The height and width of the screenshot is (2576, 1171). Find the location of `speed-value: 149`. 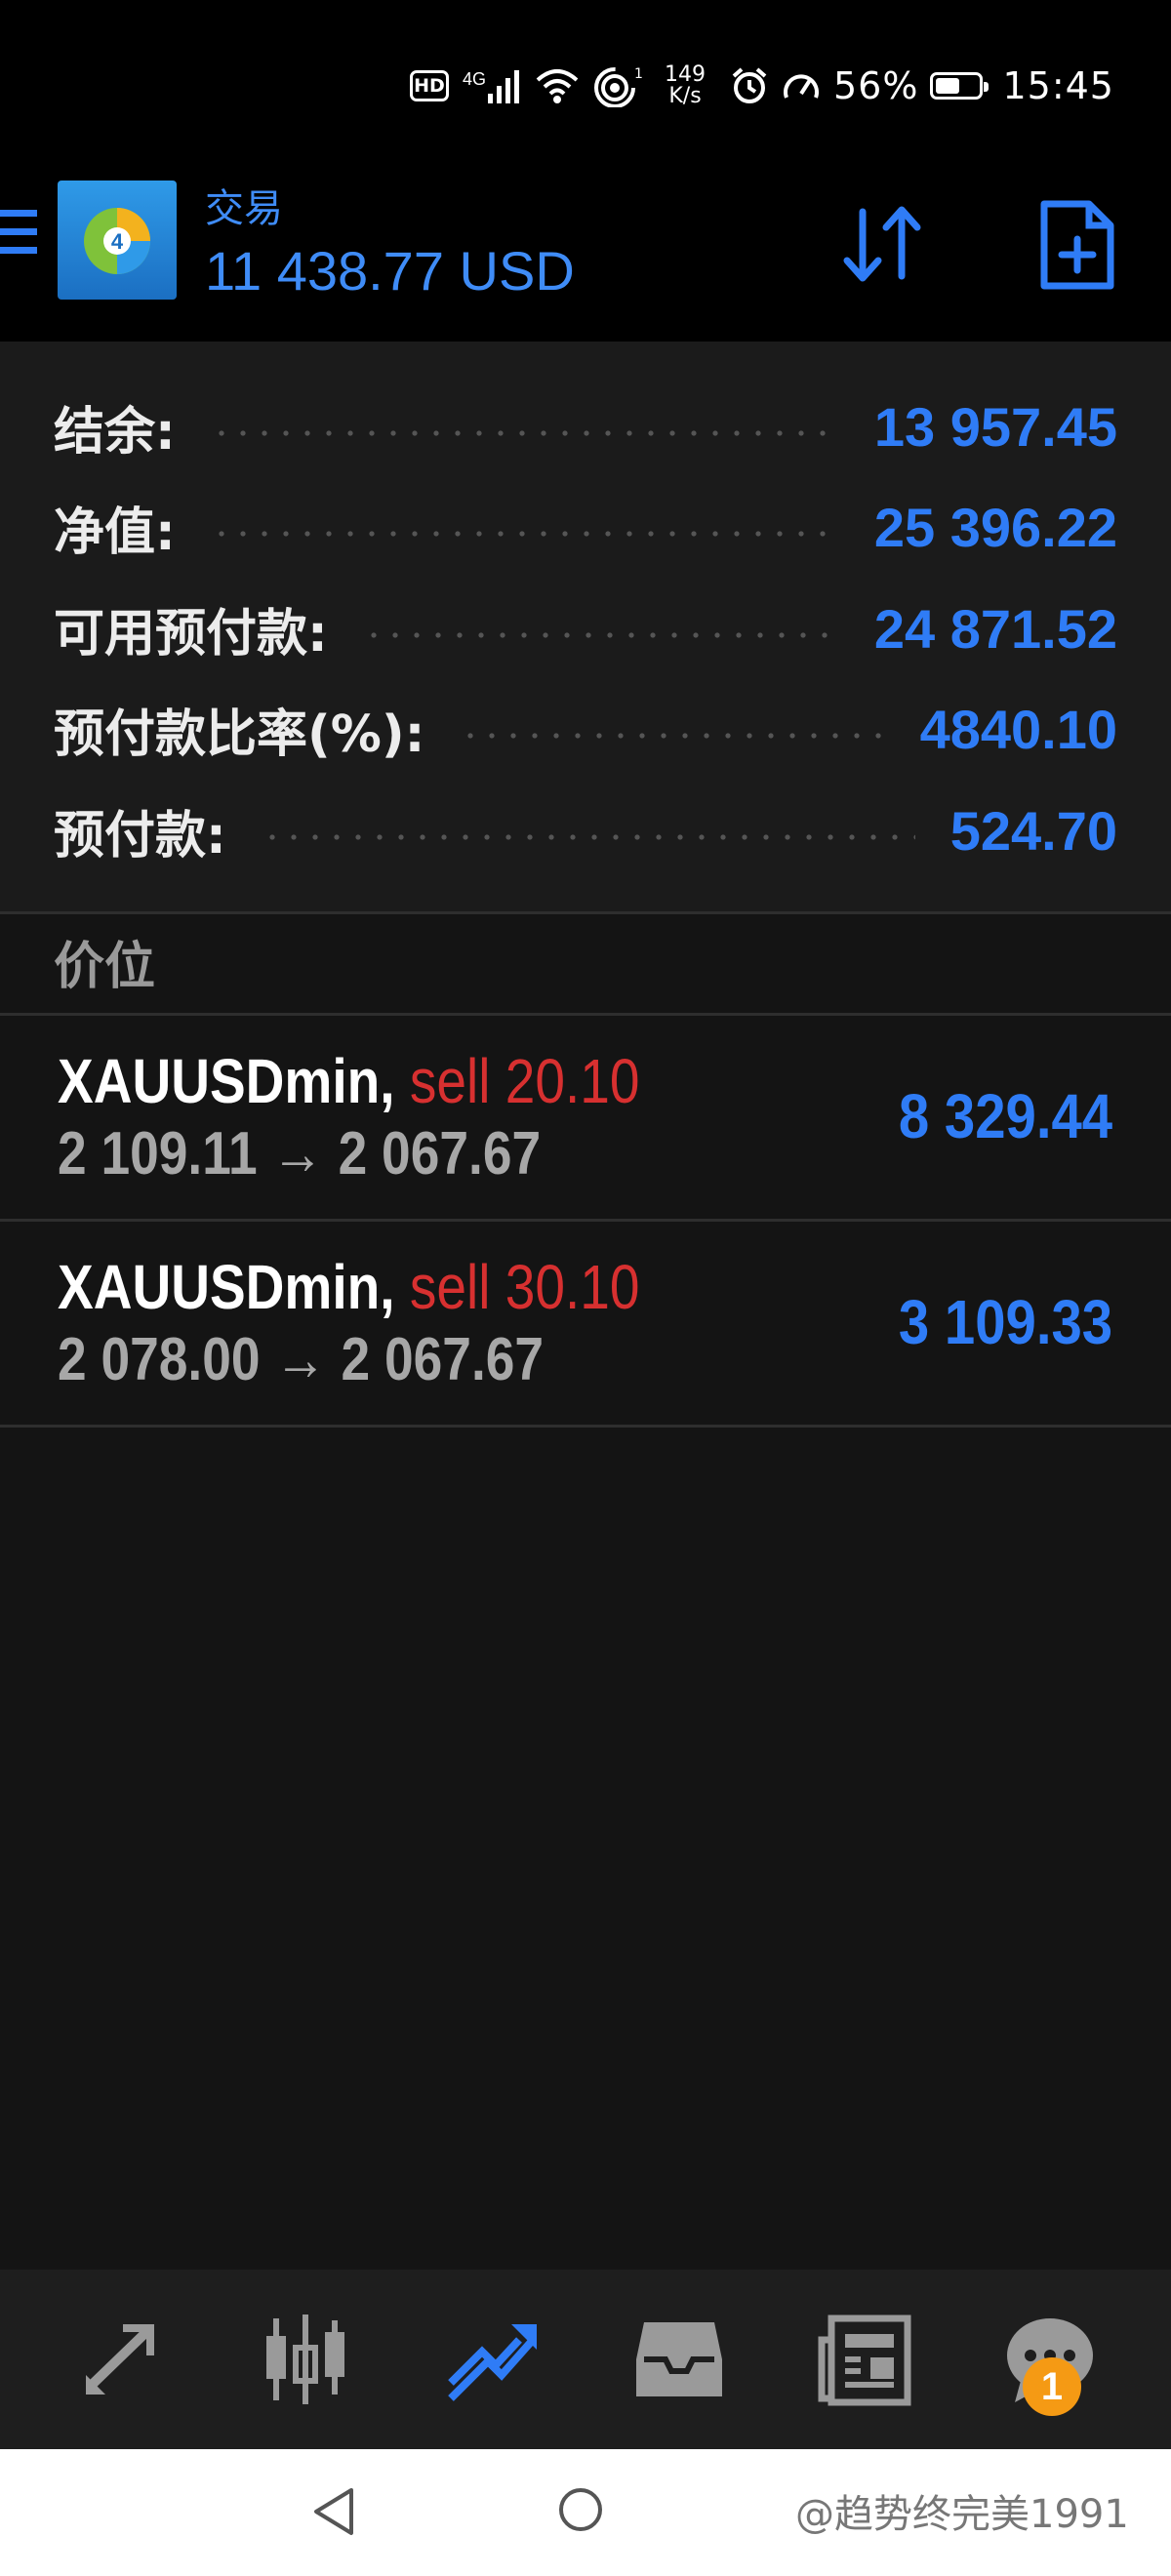

speed-value: 149 is located at coordinates (686, 74).